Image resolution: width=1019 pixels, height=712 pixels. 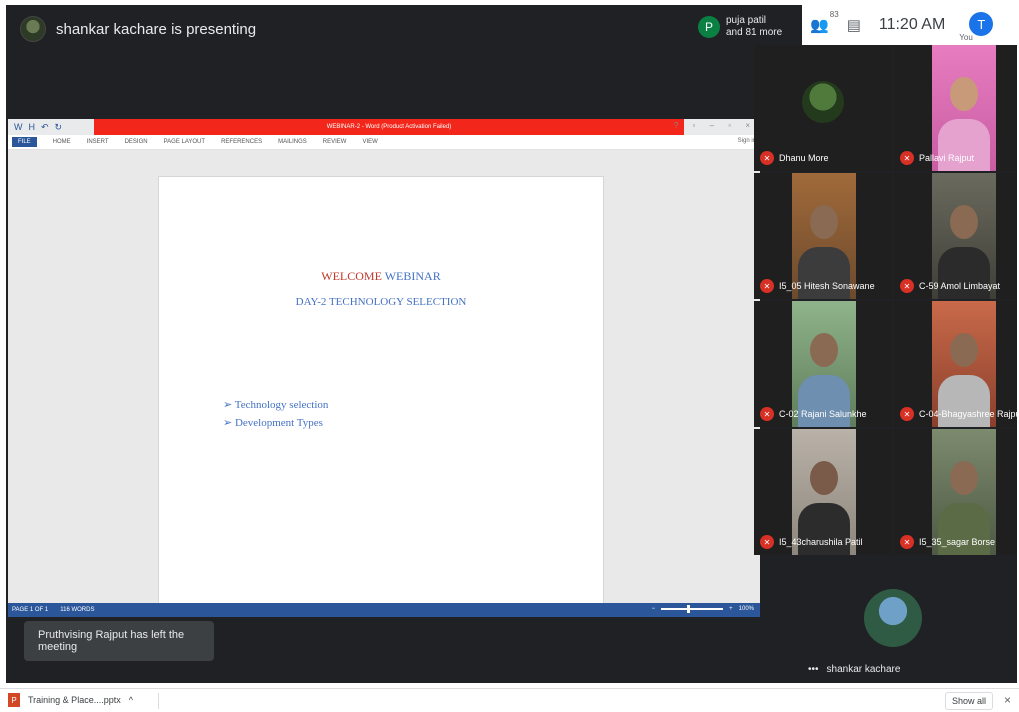 What do you see at coordinates (689, 609) in the screenshot?
I see `zoom-knob` at bounding box center [689, 609].